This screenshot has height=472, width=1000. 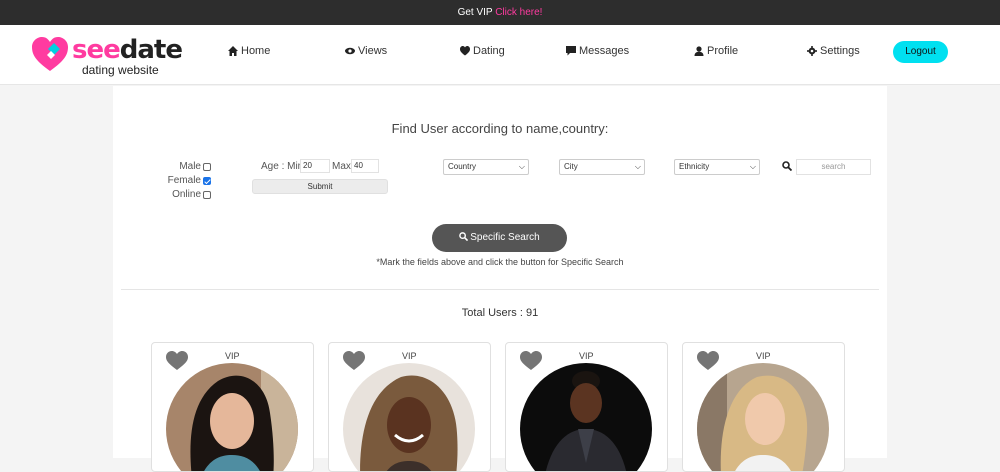 I want to click on online-checkbox, so click(x=207, y=194).